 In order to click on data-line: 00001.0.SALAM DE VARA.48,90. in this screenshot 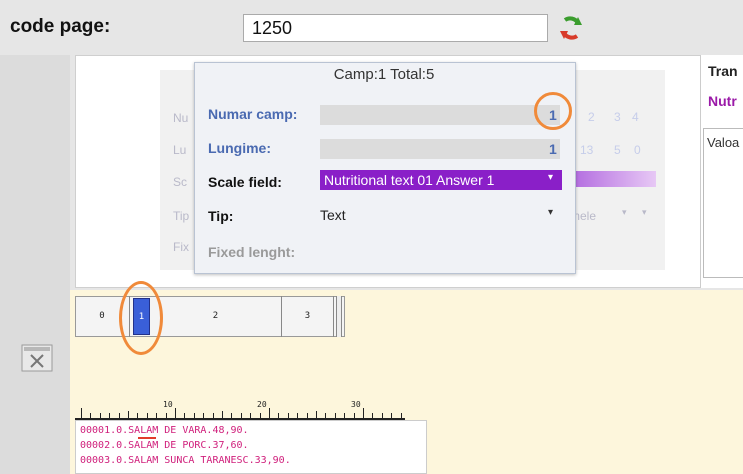, I will do `click(164, 430)`.